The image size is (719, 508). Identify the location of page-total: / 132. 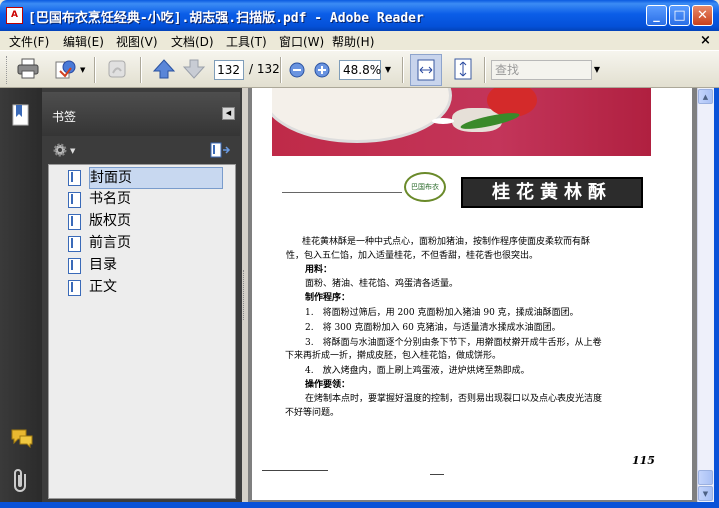
(264, 69).